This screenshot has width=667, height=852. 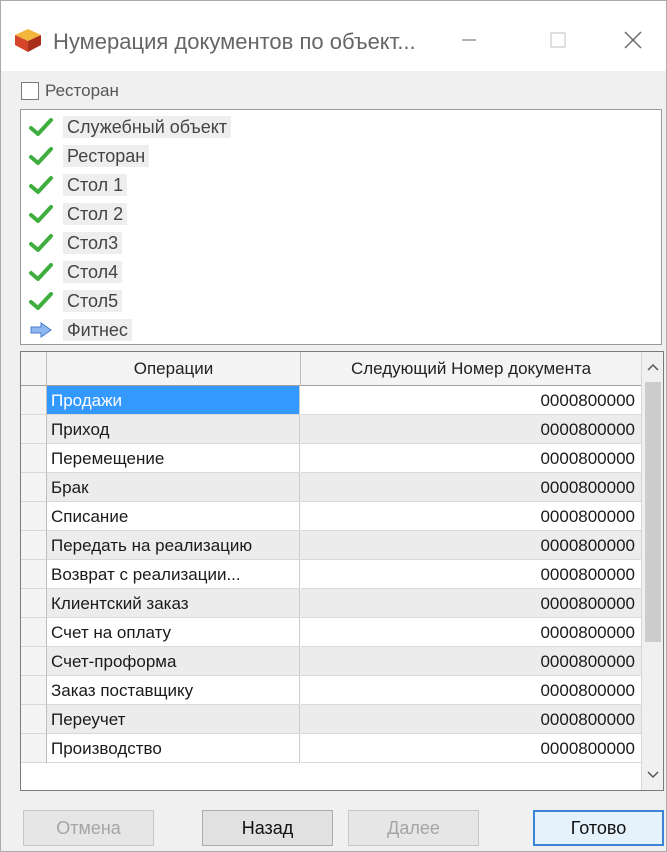 What do you see at coordinates (41, 330) in the screenshot?
I see `arrow-right-icon` at bounding box center [41, 330].